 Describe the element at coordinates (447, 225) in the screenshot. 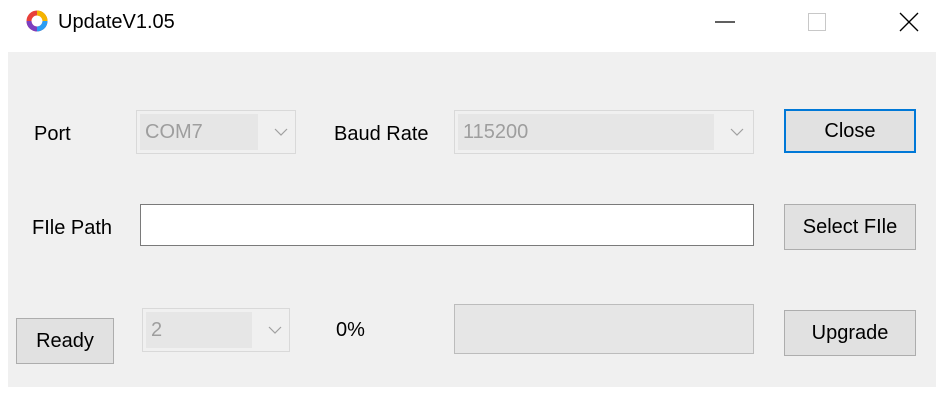

I see `file-path-input` at that location.